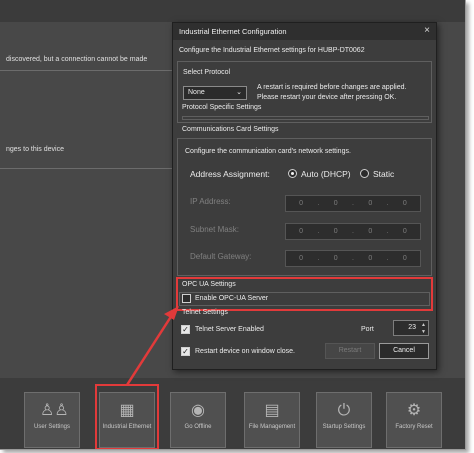 Image resolution: width=474 pixels, height=453 pixels. I want to click on arrow-line, so click(149, 350).